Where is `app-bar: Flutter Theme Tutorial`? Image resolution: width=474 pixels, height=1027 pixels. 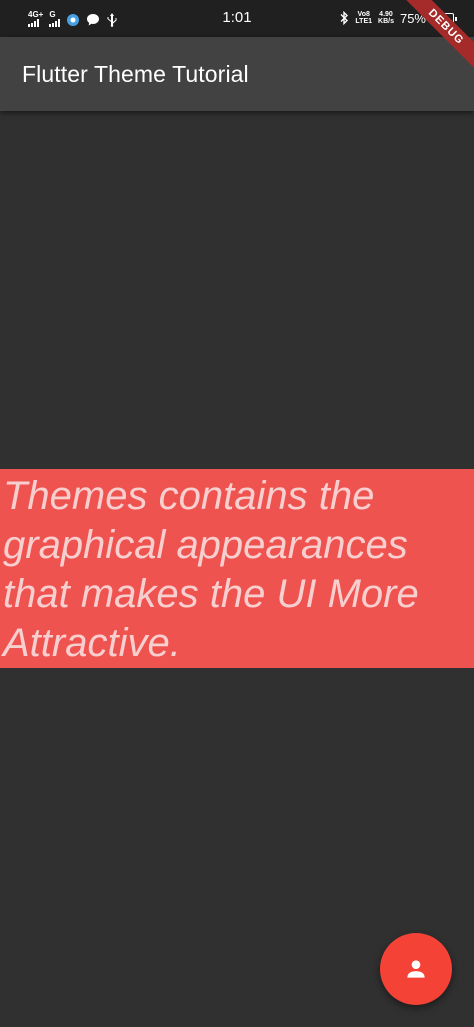 app-bar: Flutter Theme Tutorial is located at coordinates (237, 74).